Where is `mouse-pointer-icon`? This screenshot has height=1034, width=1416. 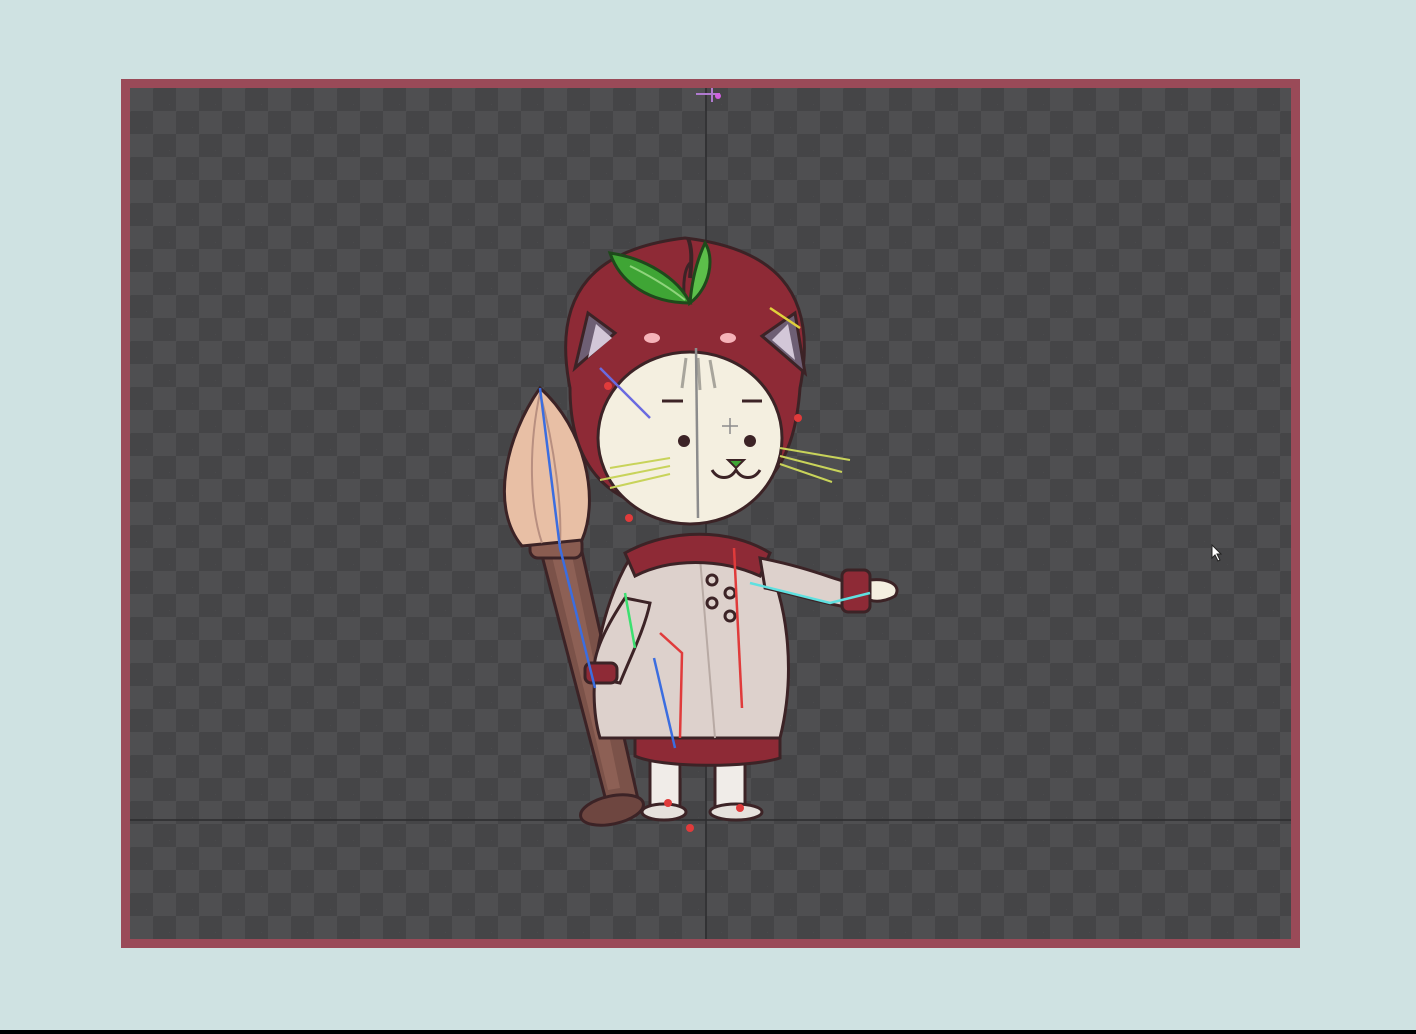
mouse-pointer-icon is located at coordinates (1217, 553).